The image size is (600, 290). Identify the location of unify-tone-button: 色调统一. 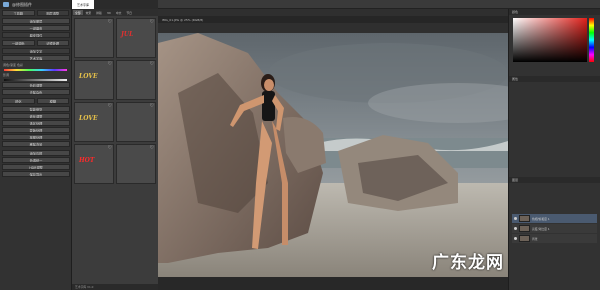
(36, 160).